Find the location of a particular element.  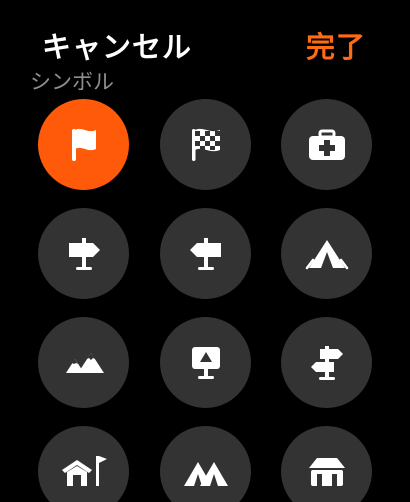

gazebo-icon is located at coordinates (326, 471).